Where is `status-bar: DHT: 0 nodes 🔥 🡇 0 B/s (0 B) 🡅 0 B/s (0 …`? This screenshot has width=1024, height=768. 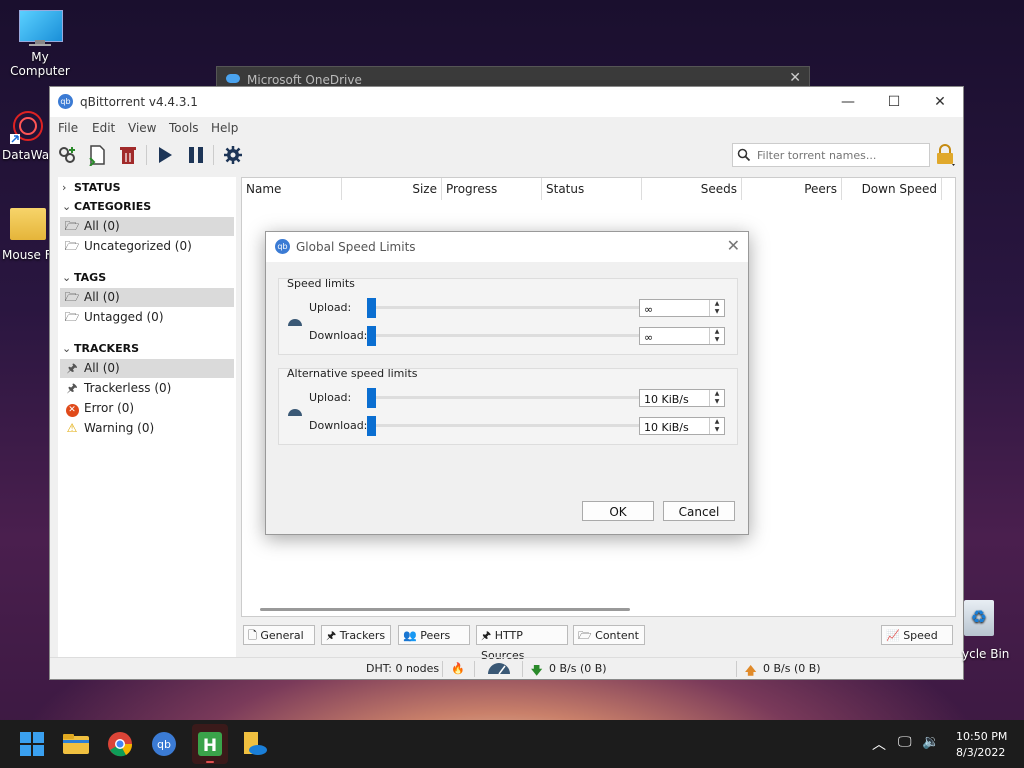 status-bar: DHT: 0 nodes 🔥 🡇 0 B/s (0 B) 🡅 0 B/s (0 … is located at coordinates (506, 668).